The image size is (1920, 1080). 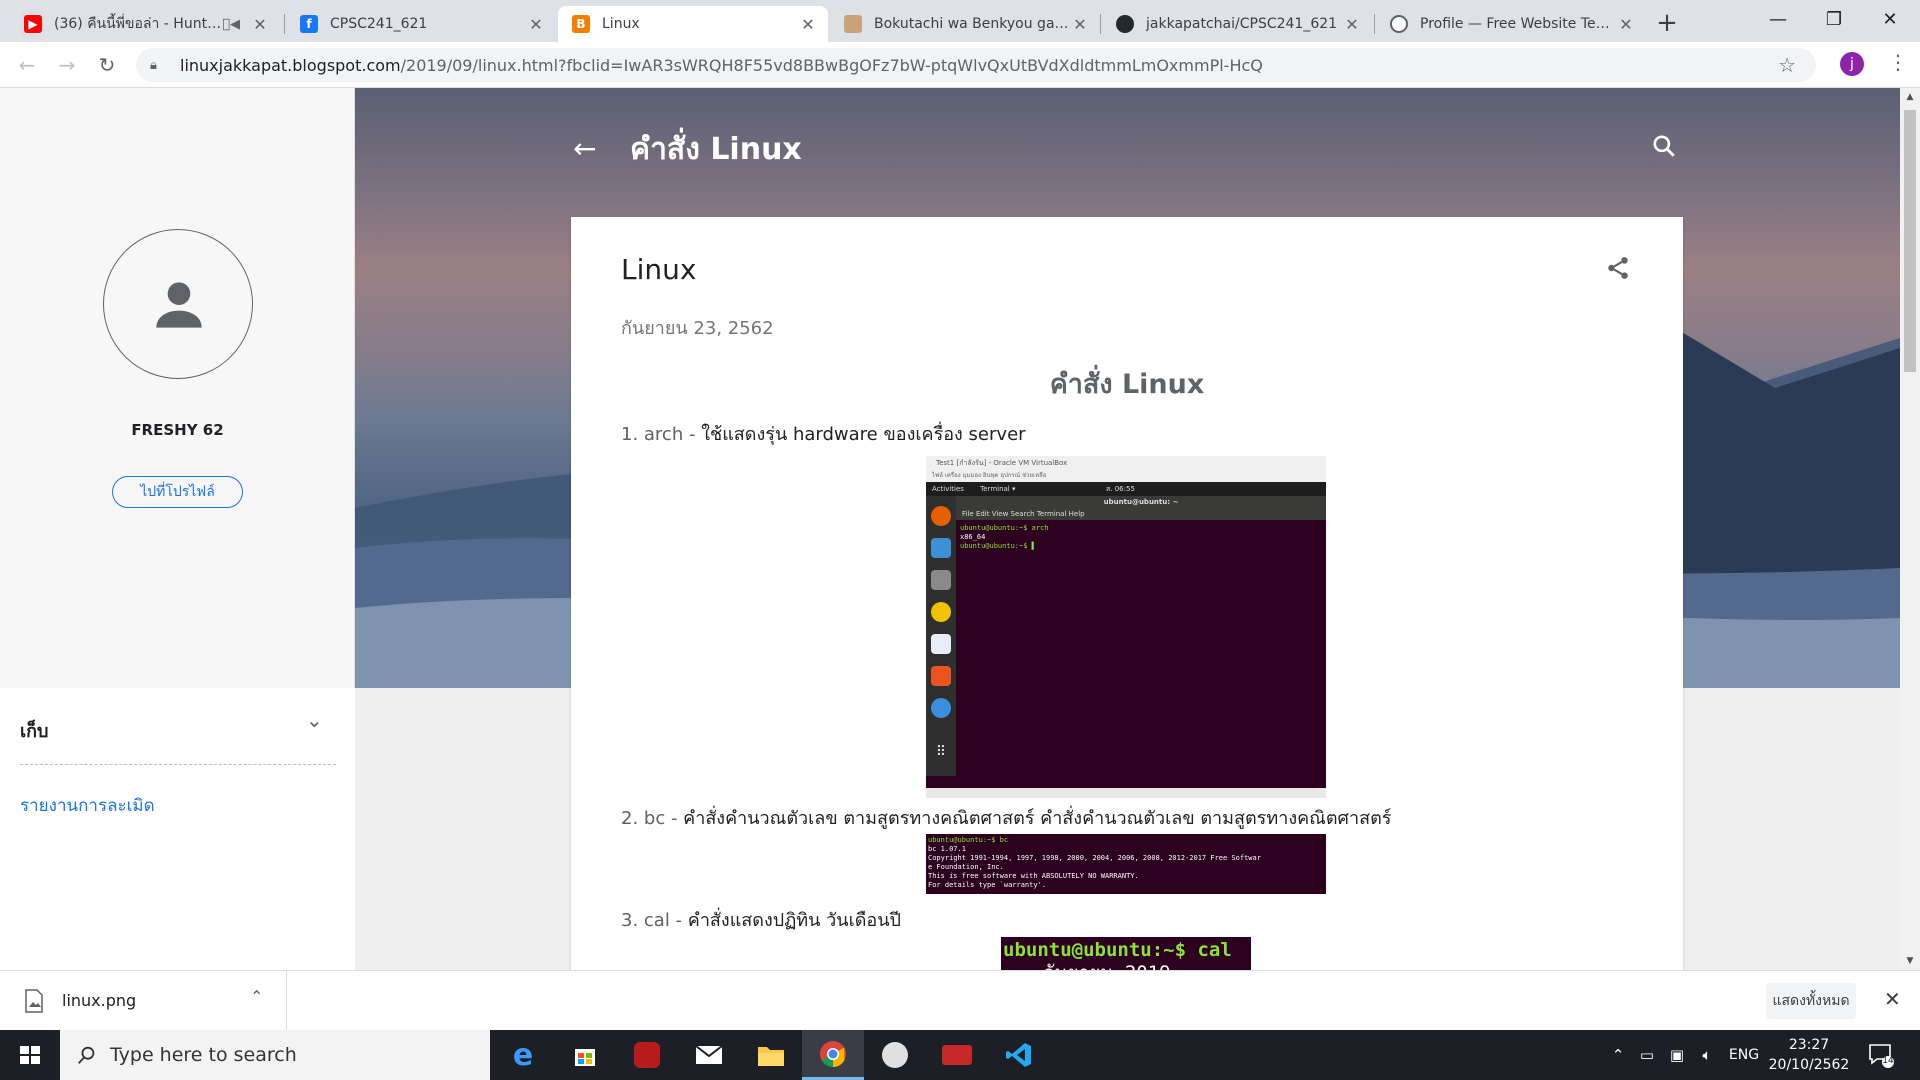 What do you see at coordinates (647, 1055) in the screenshot?
I see `garena-app` at bounding box center [647, 1055].